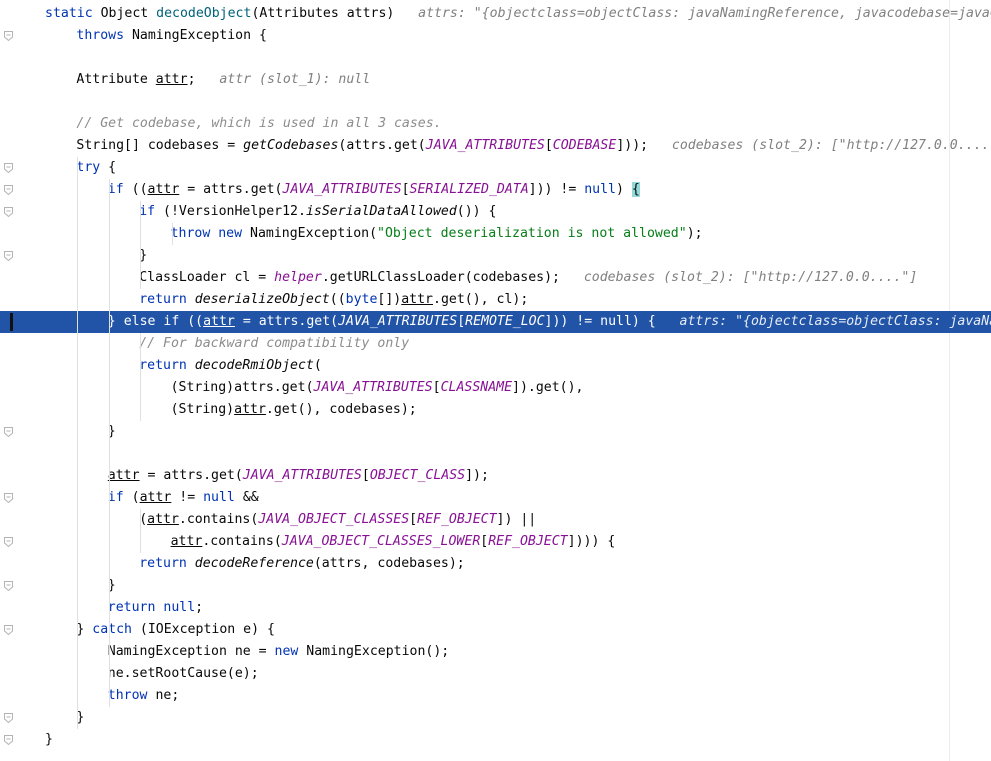 This screenshot has height=761, width=991. Describe the element at coordinates (495, 168) in the screenshot. I see `code-line: try {` at that location.